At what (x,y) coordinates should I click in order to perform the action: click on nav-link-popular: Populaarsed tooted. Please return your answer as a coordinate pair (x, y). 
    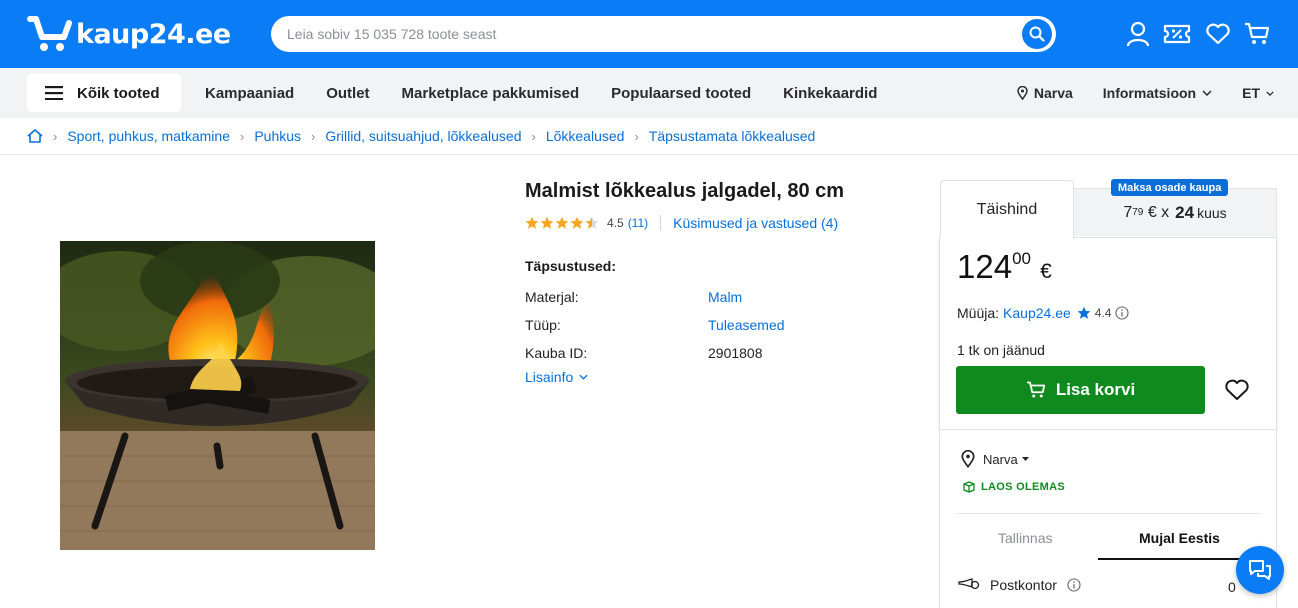
    Looking at the image, I should click on (681, 93).